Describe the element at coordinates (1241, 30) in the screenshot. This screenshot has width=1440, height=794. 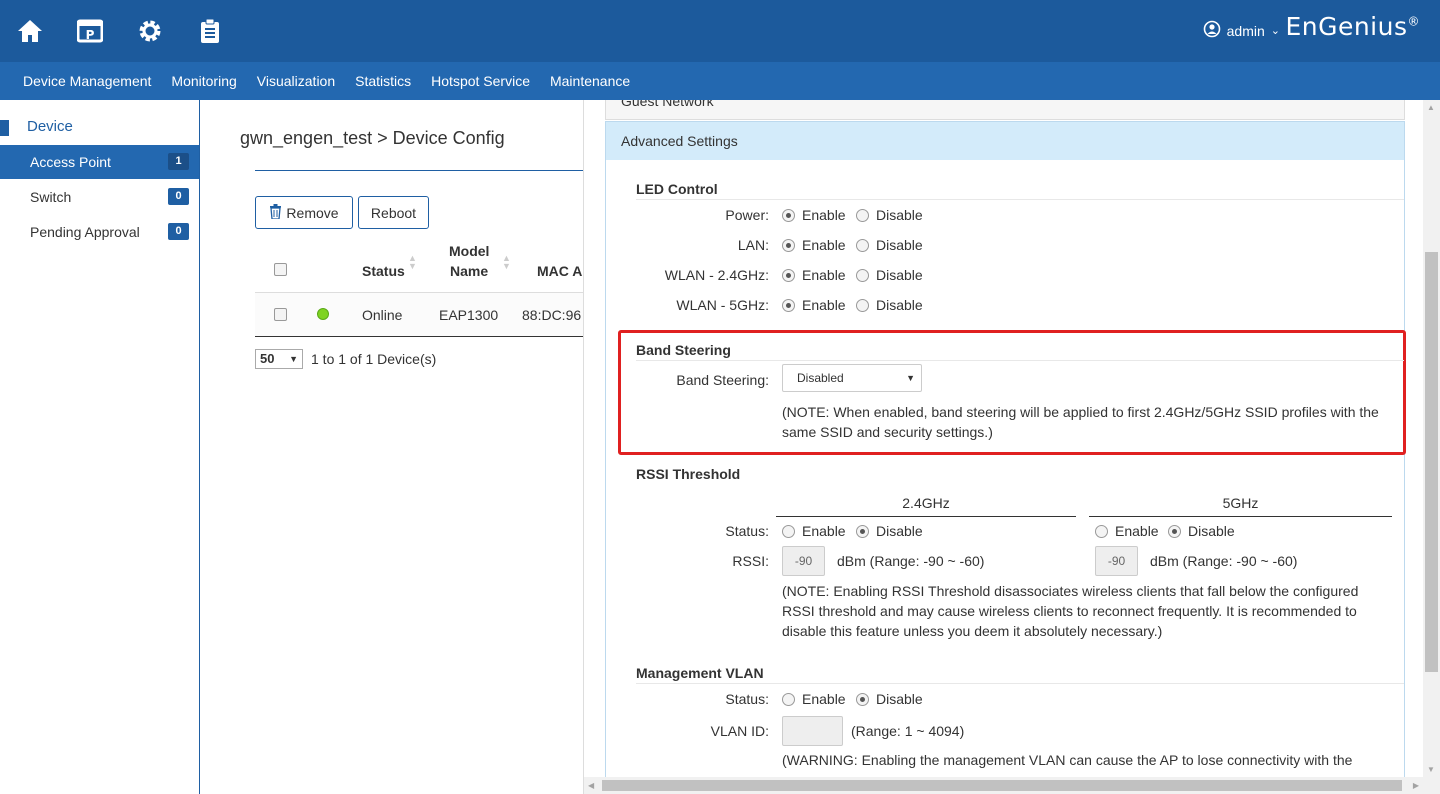
I see `user-menu: admin ⌄` at that location.